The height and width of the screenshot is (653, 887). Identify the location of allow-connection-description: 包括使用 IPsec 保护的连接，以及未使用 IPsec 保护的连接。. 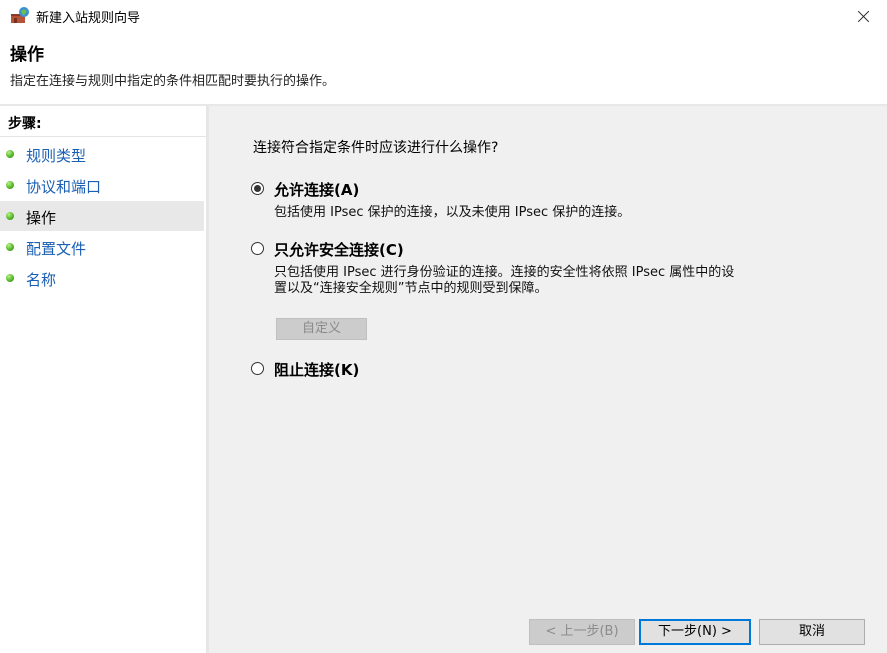
(452, 212).